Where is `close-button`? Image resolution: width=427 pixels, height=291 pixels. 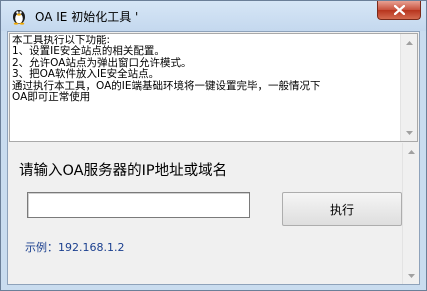 close-button is located at coordinates (399, 10).